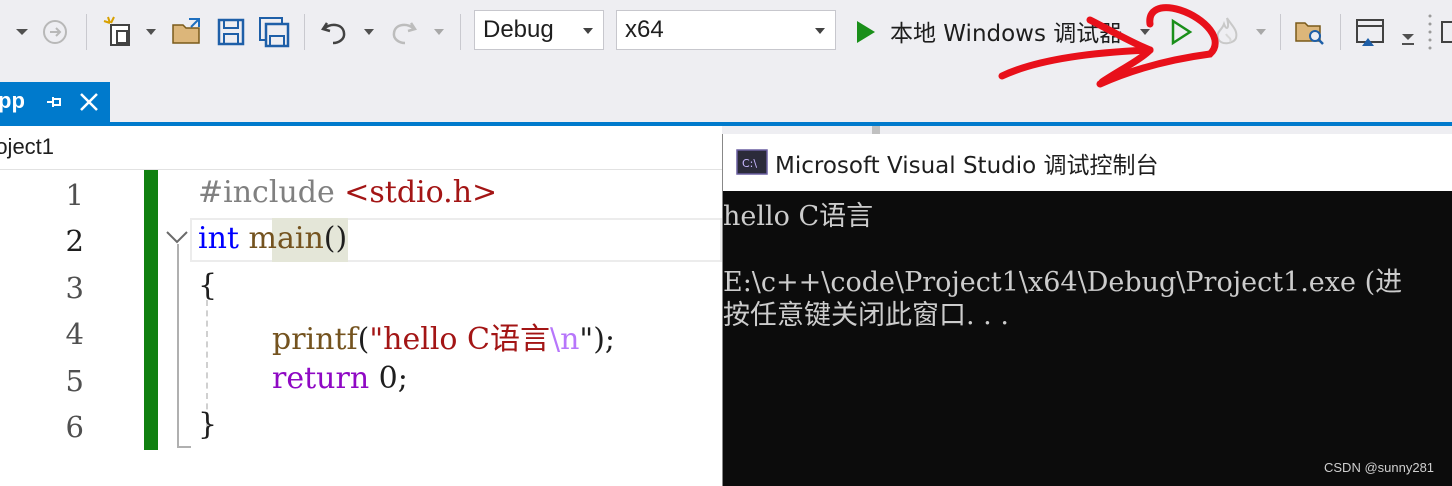  I want to click on console-app-icon: C:\, so click(752, 164).